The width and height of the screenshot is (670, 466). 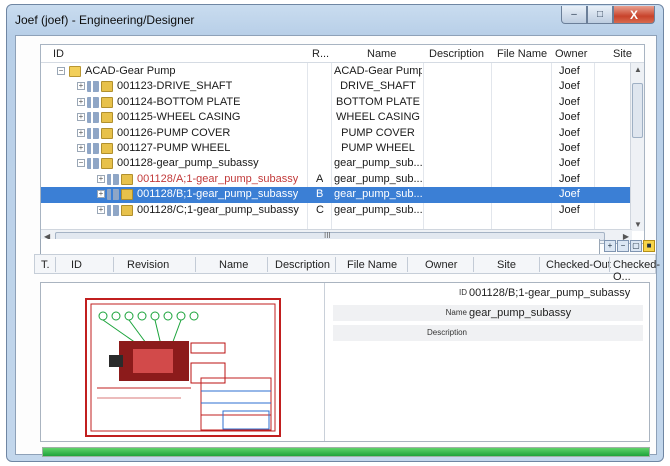 I want to click on row-id: 001128/C;1-gear_pump_subassy, so click(x=218, y=209).